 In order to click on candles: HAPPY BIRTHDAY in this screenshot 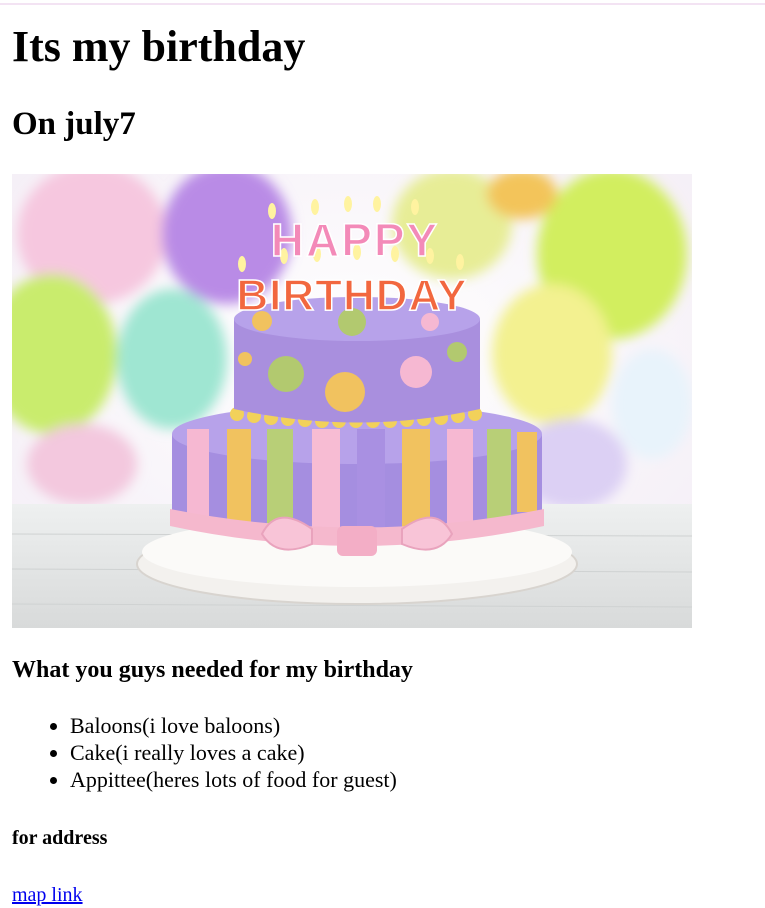, I will do `click(351, 258)`.